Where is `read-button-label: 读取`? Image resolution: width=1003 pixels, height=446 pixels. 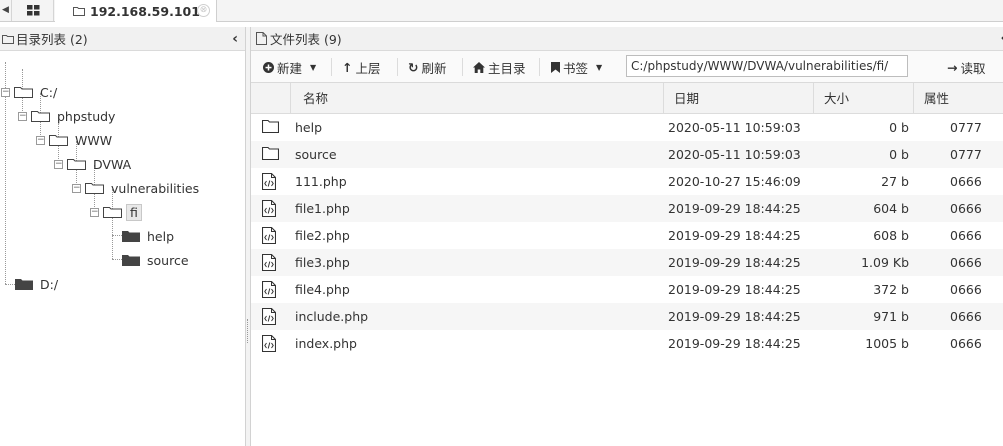 read-button-label: 读取 is located at coordinates (973, 68).